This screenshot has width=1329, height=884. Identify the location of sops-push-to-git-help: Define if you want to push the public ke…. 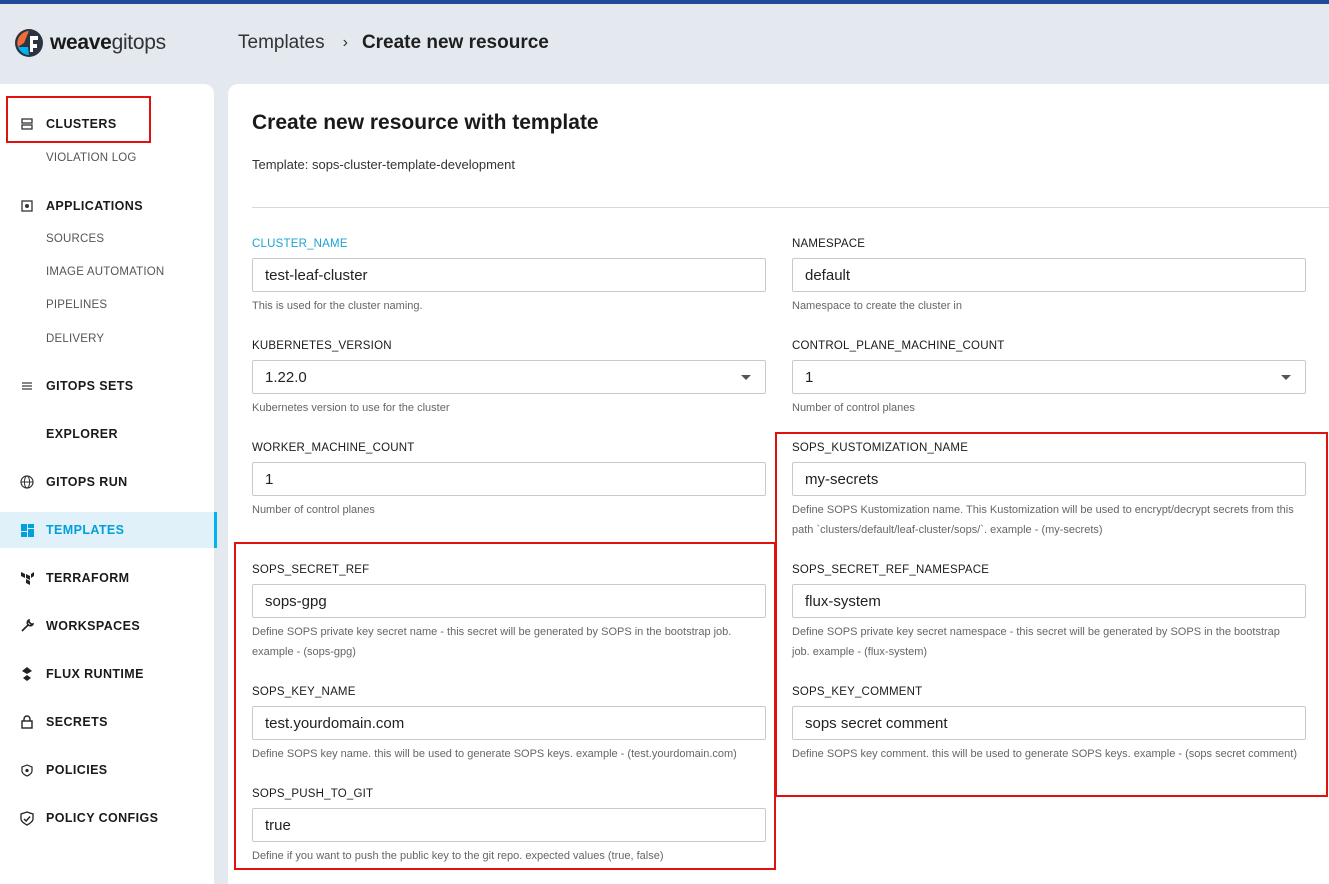
(458, 856).